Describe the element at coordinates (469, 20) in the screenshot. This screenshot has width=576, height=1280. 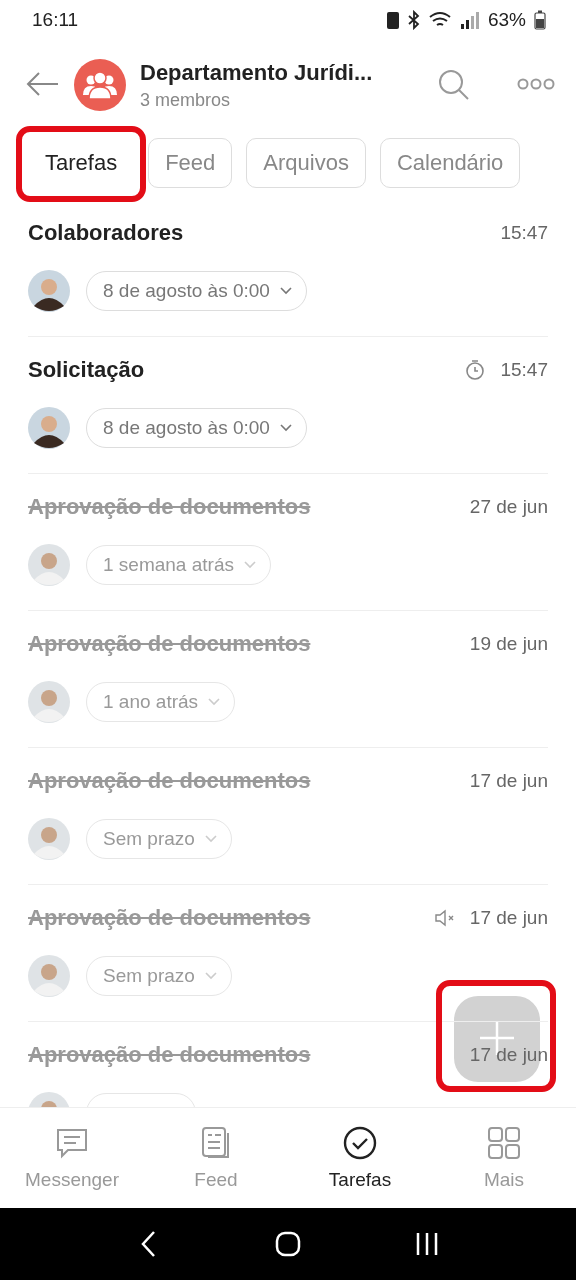
I see `signal-icon` at that location.